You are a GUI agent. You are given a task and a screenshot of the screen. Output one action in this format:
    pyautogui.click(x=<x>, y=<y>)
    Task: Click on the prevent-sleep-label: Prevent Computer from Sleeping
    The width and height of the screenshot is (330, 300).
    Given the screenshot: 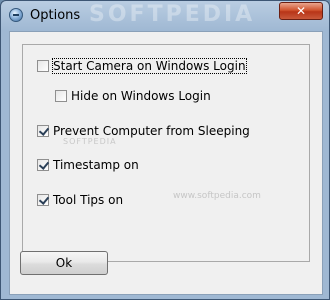 What is the action you would take?
    pyautogui.click(x=151, y=131)
    